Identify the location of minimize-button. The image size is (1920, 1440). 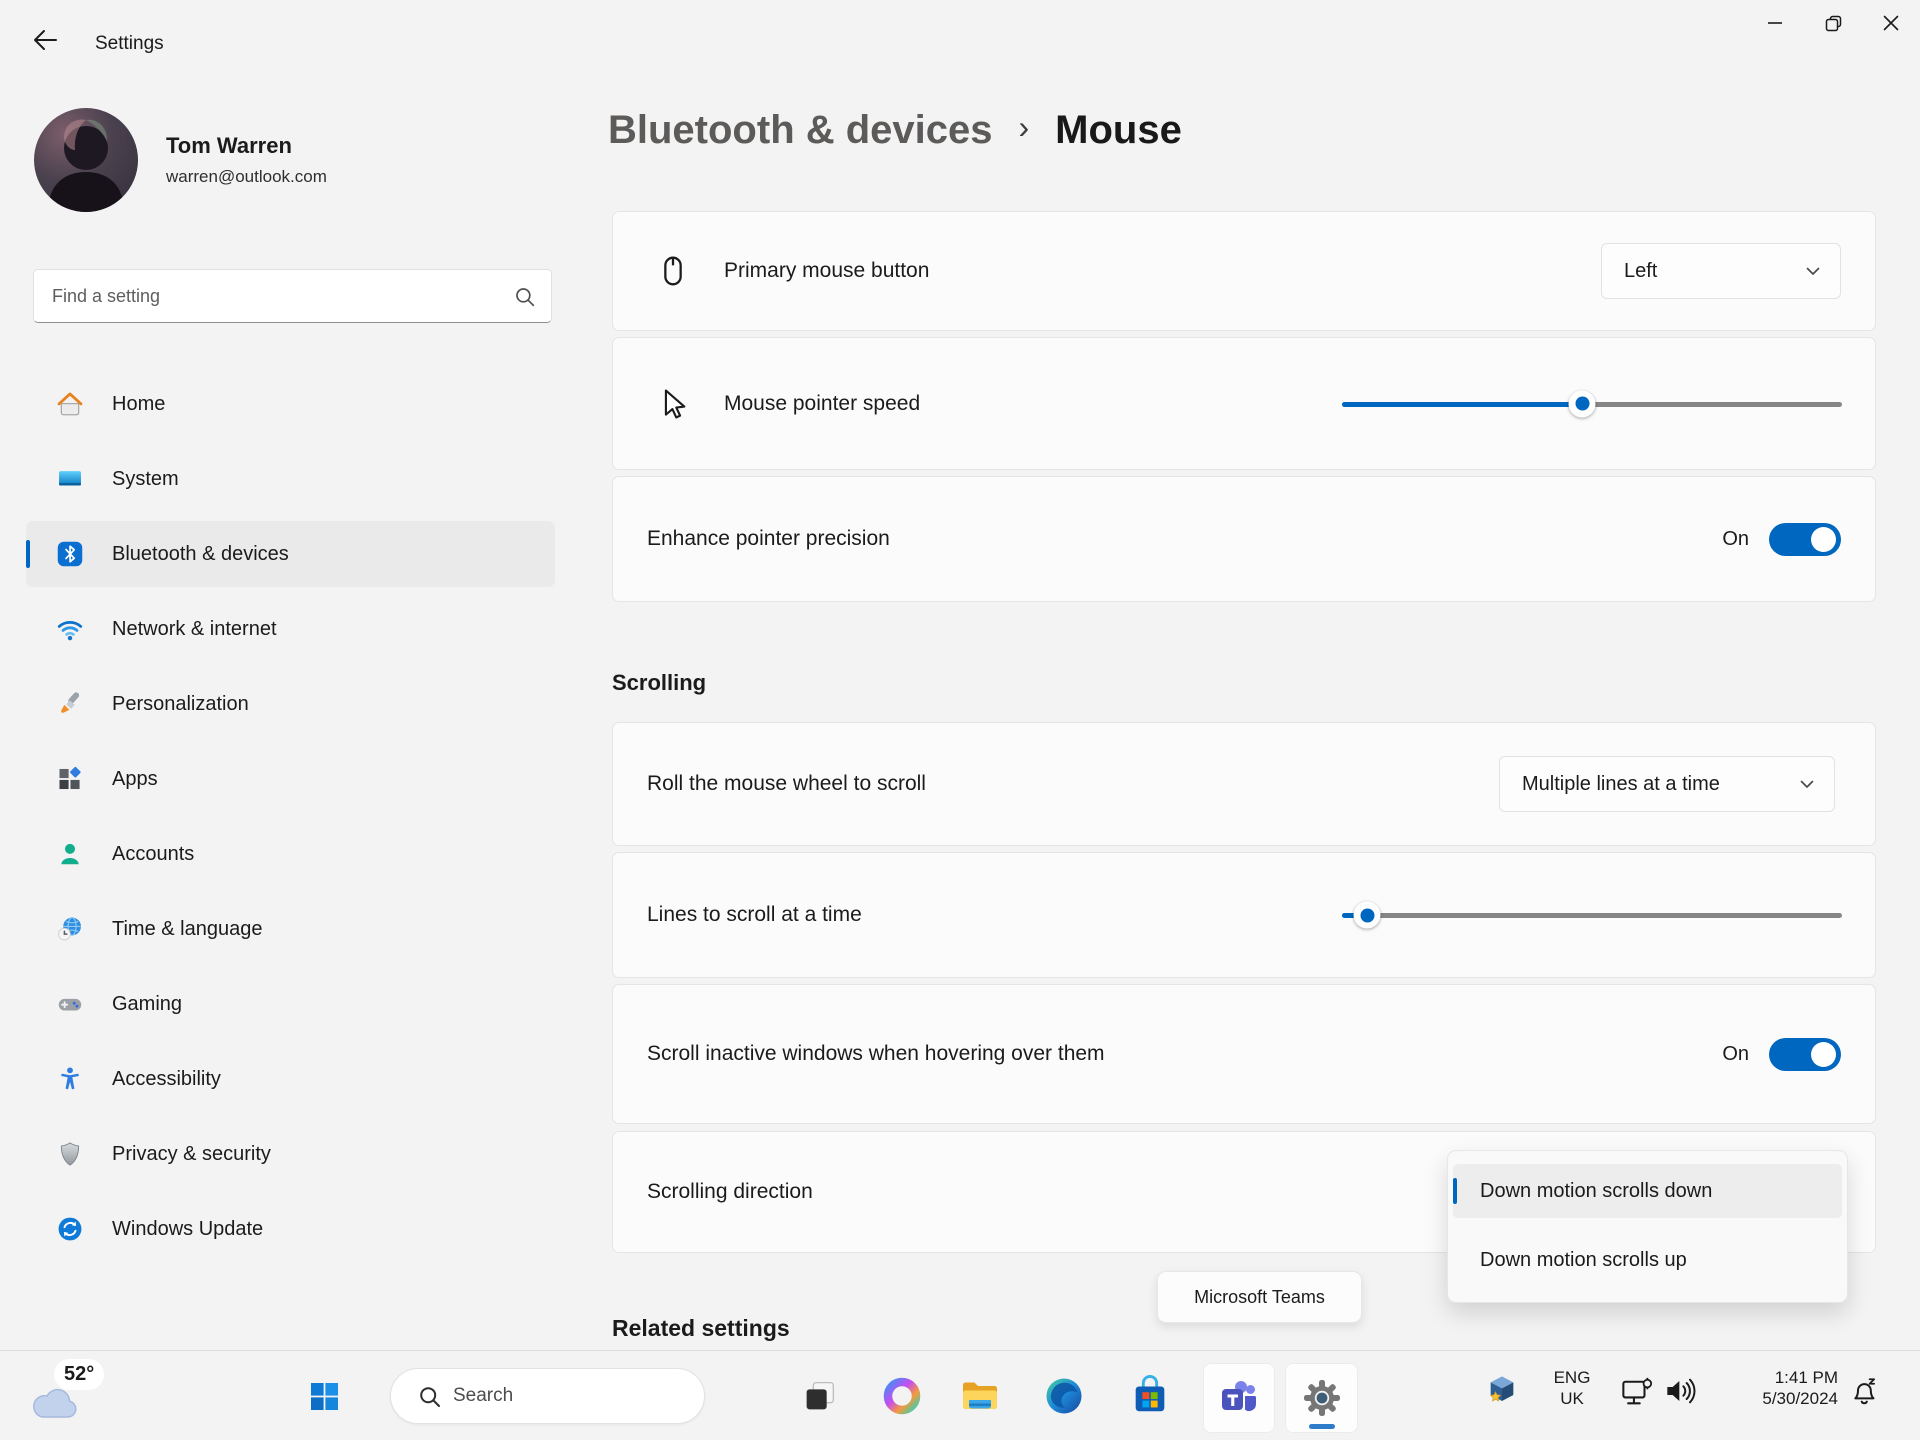
(1775, 23).